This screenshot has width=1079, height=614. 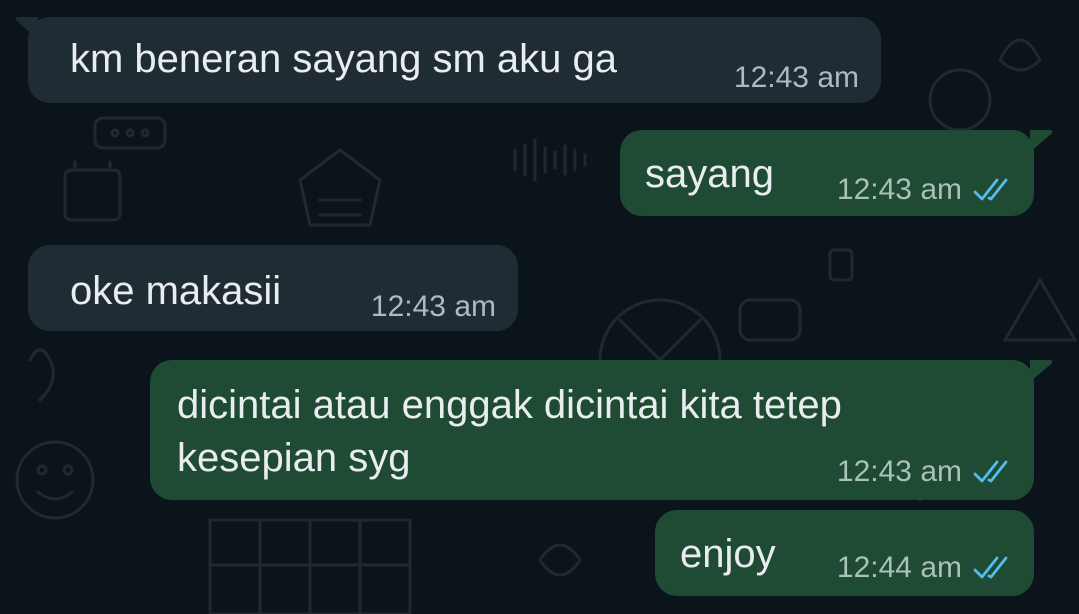 I want to click on message-meta: 12:44 am, so click(x=925, y=568).